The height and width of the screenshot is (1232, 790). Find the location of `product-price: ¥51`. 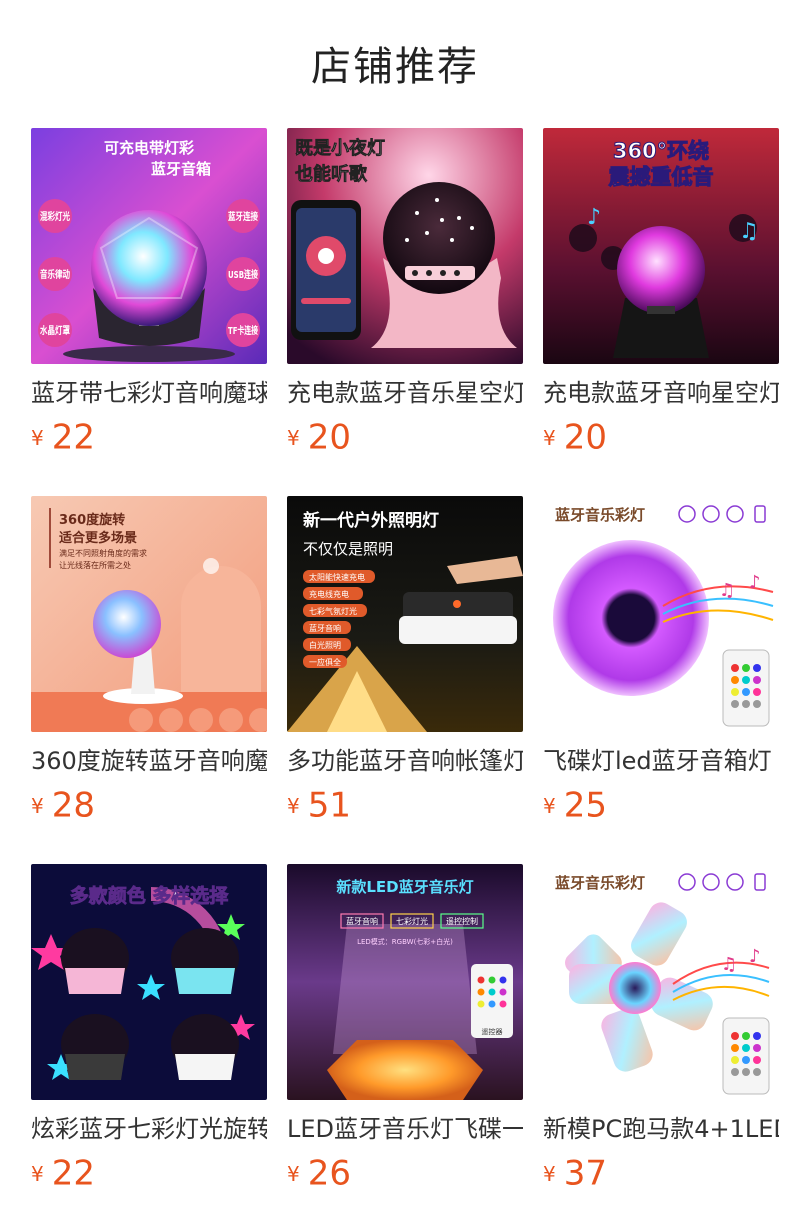

product-price: ¥51 is located at coordinates (405, 805).